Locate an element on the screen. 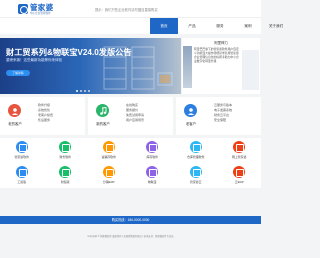  logo-icon is located at coordinates (23, 9).